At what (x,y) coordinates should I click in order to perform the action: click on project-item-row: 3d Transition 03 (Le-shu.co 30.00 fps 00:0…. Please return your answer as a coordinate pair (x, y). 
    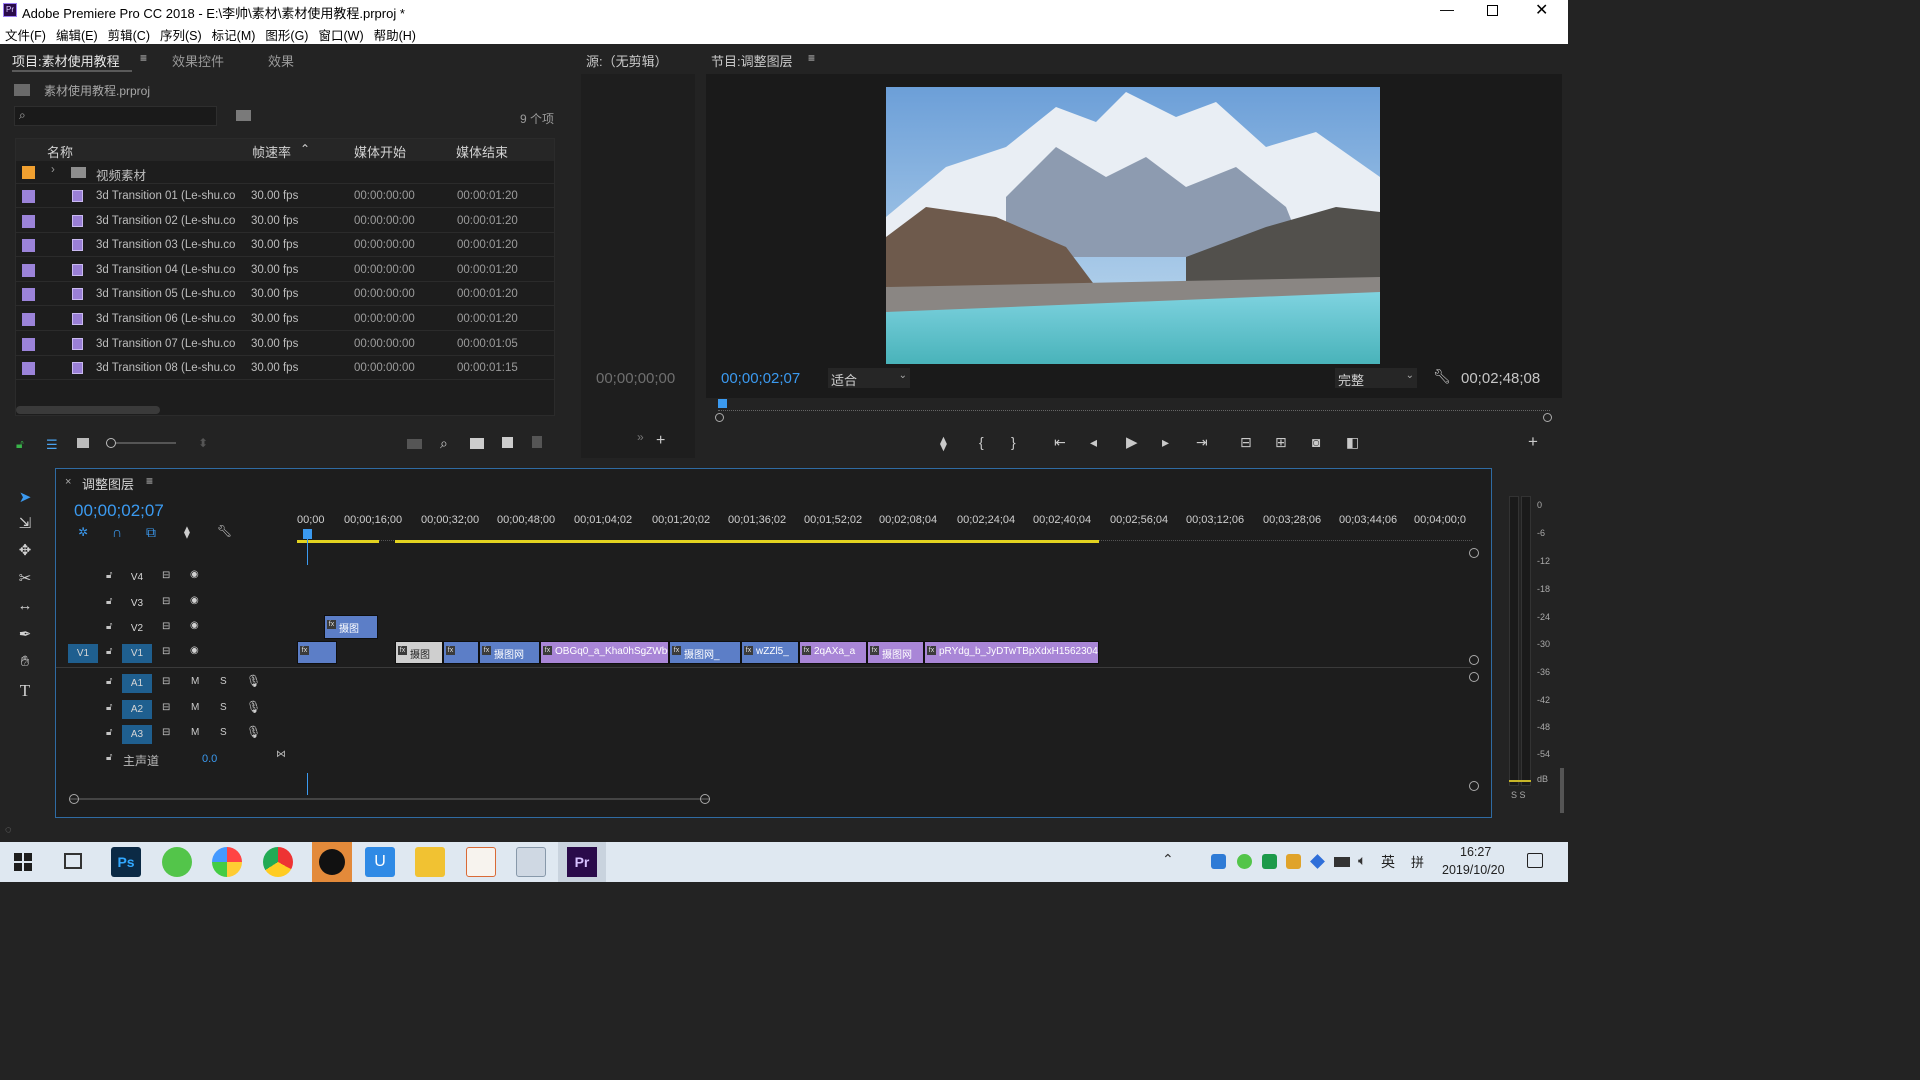
    Looking at the image, I should click on (285, 245).